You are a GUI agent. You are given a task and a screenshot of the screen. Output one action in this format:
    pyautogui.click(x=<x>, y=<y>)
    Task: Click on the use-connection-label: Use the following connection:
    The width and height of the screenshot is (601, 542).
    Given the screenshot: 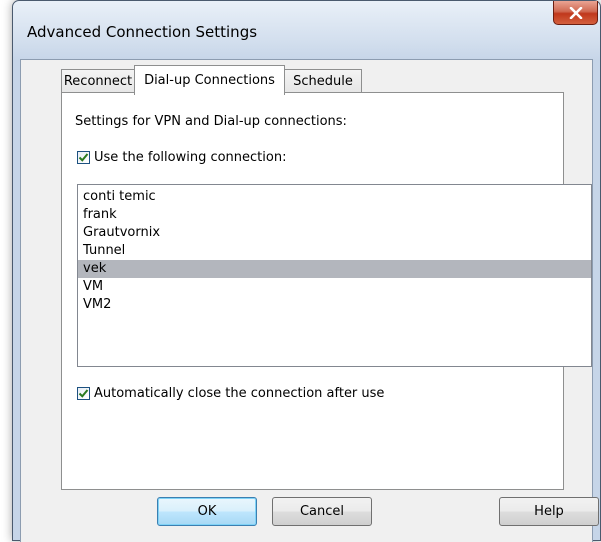 What is the action you would take?
    pyautogui.click(x=190, y=157)
    